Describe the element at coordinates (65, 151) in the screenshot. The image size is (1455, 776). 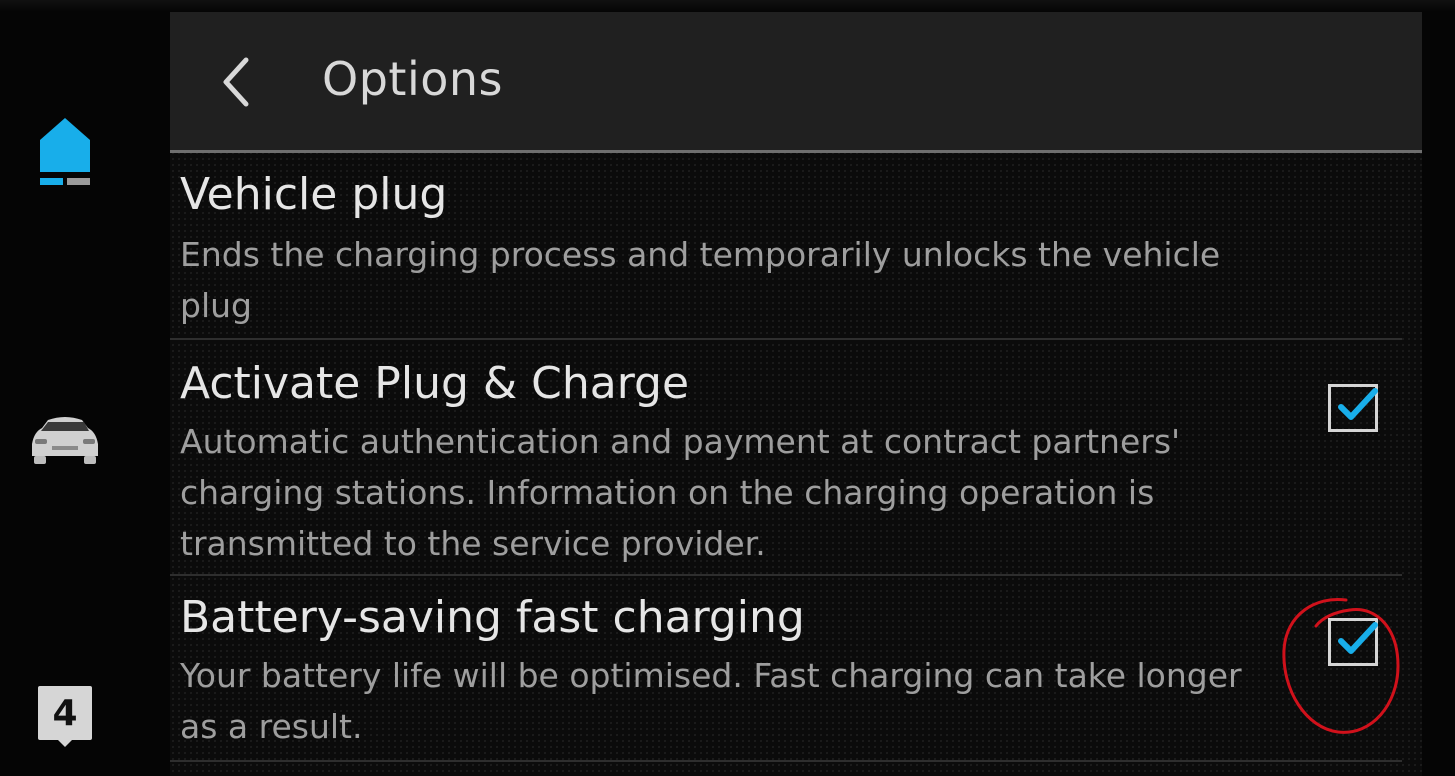
I see `home-icon` at that location.